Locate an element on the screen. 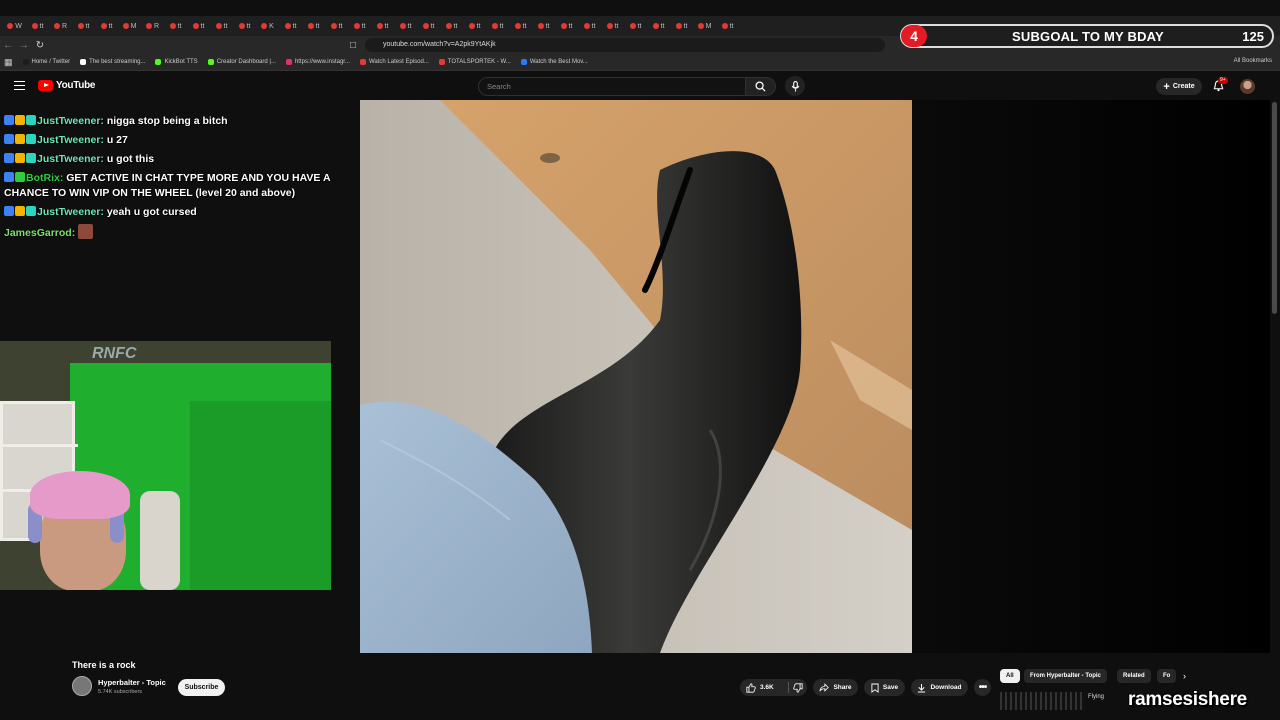 This screenshot has width=1280, height=720. channel-name: Hyperbalter - Topic is located at coordinates (132, 682).